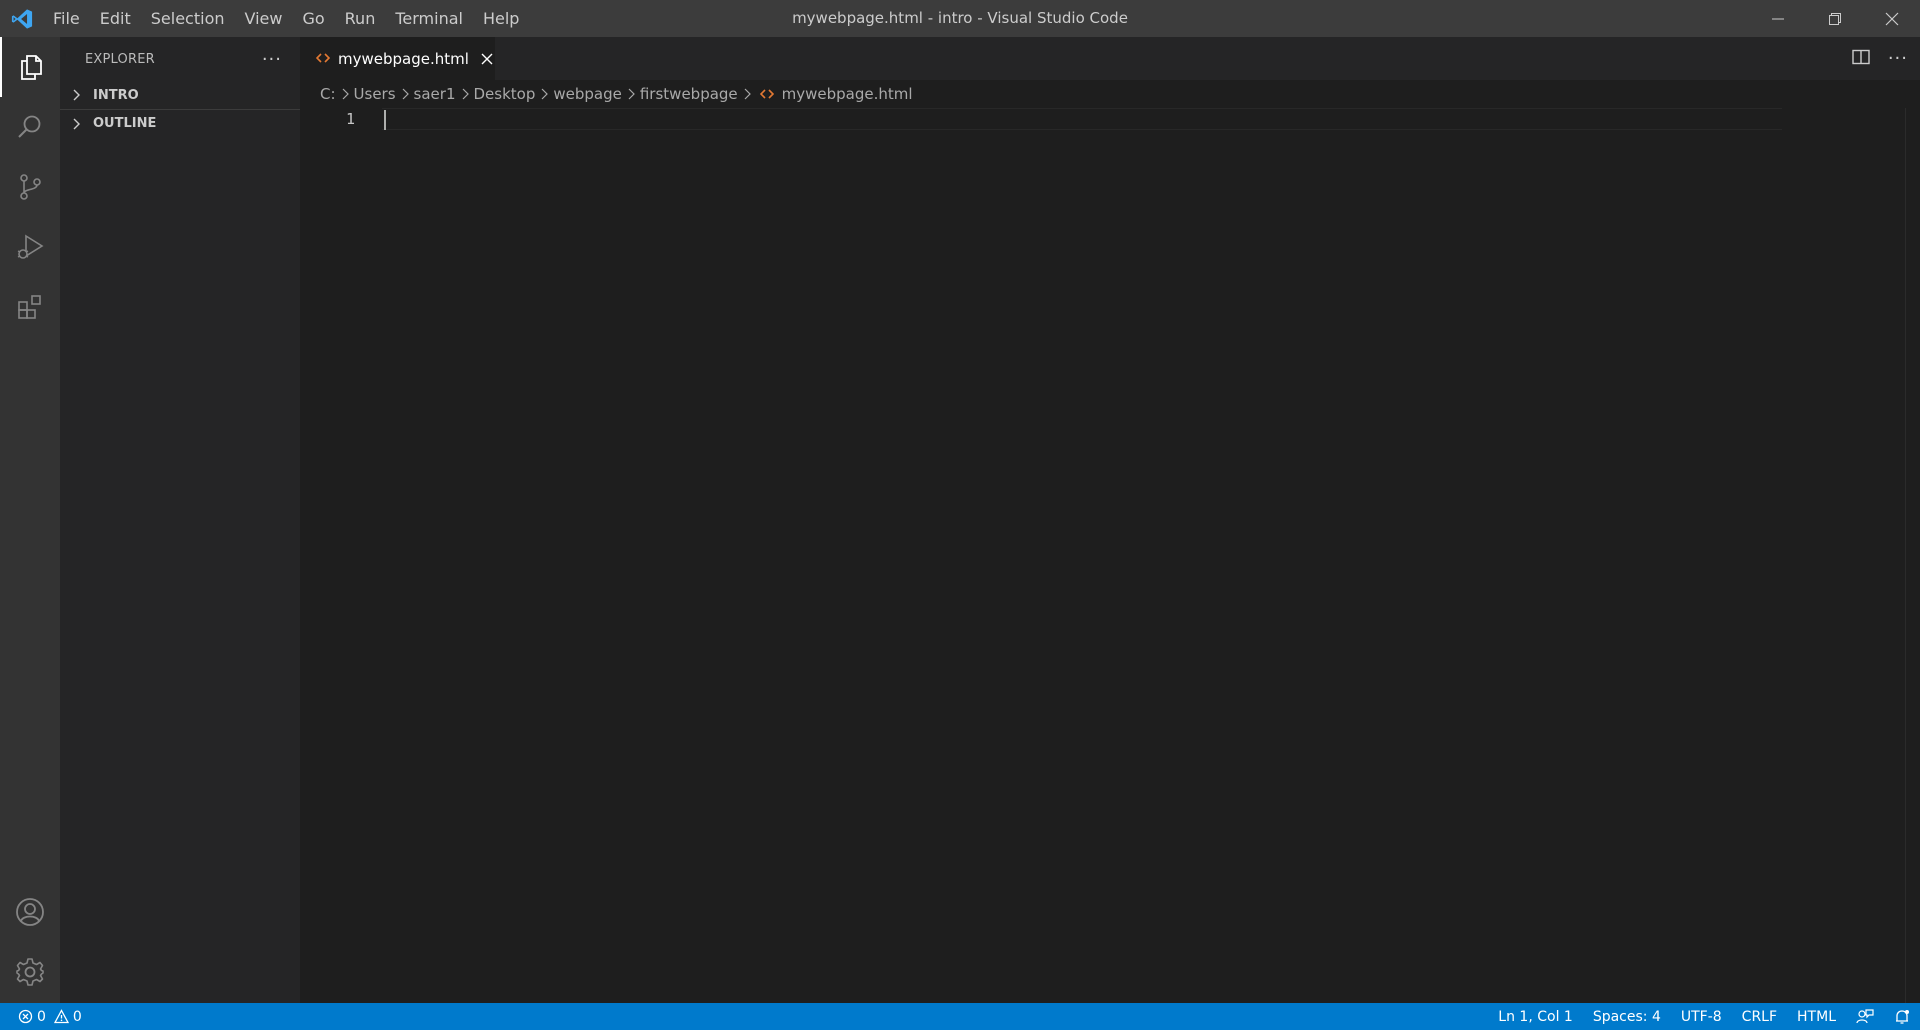 This screenshot has height=1030, width=1920. I want to click on menu-edit: Edit, so click(115, 18).